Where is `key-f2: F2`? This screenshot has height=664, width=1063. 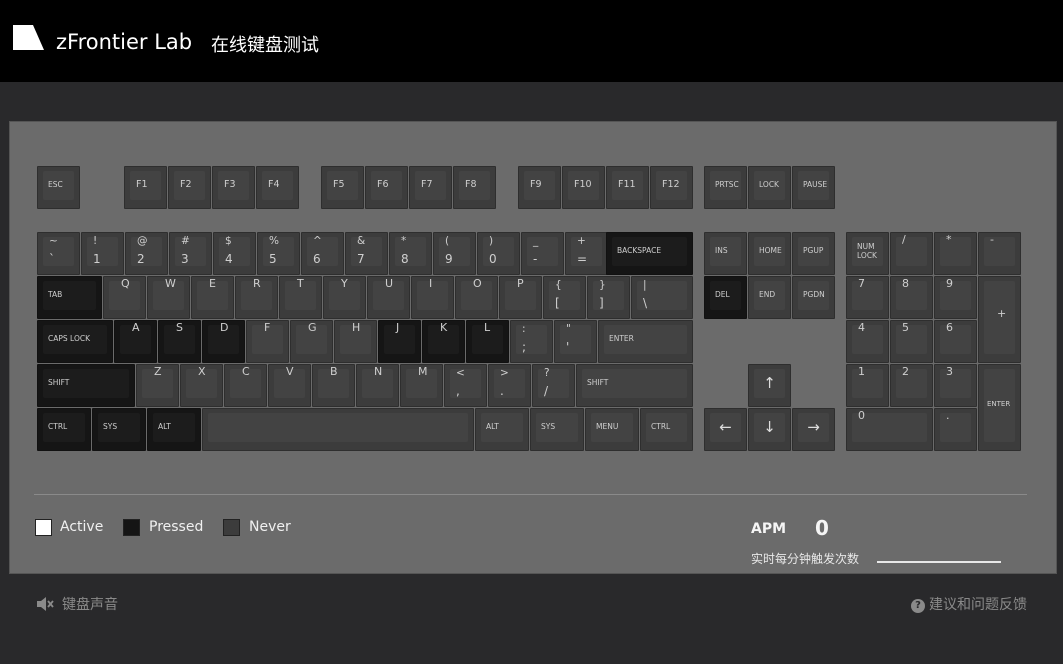 key-f2: F2 is located at coordinates (189, 187).